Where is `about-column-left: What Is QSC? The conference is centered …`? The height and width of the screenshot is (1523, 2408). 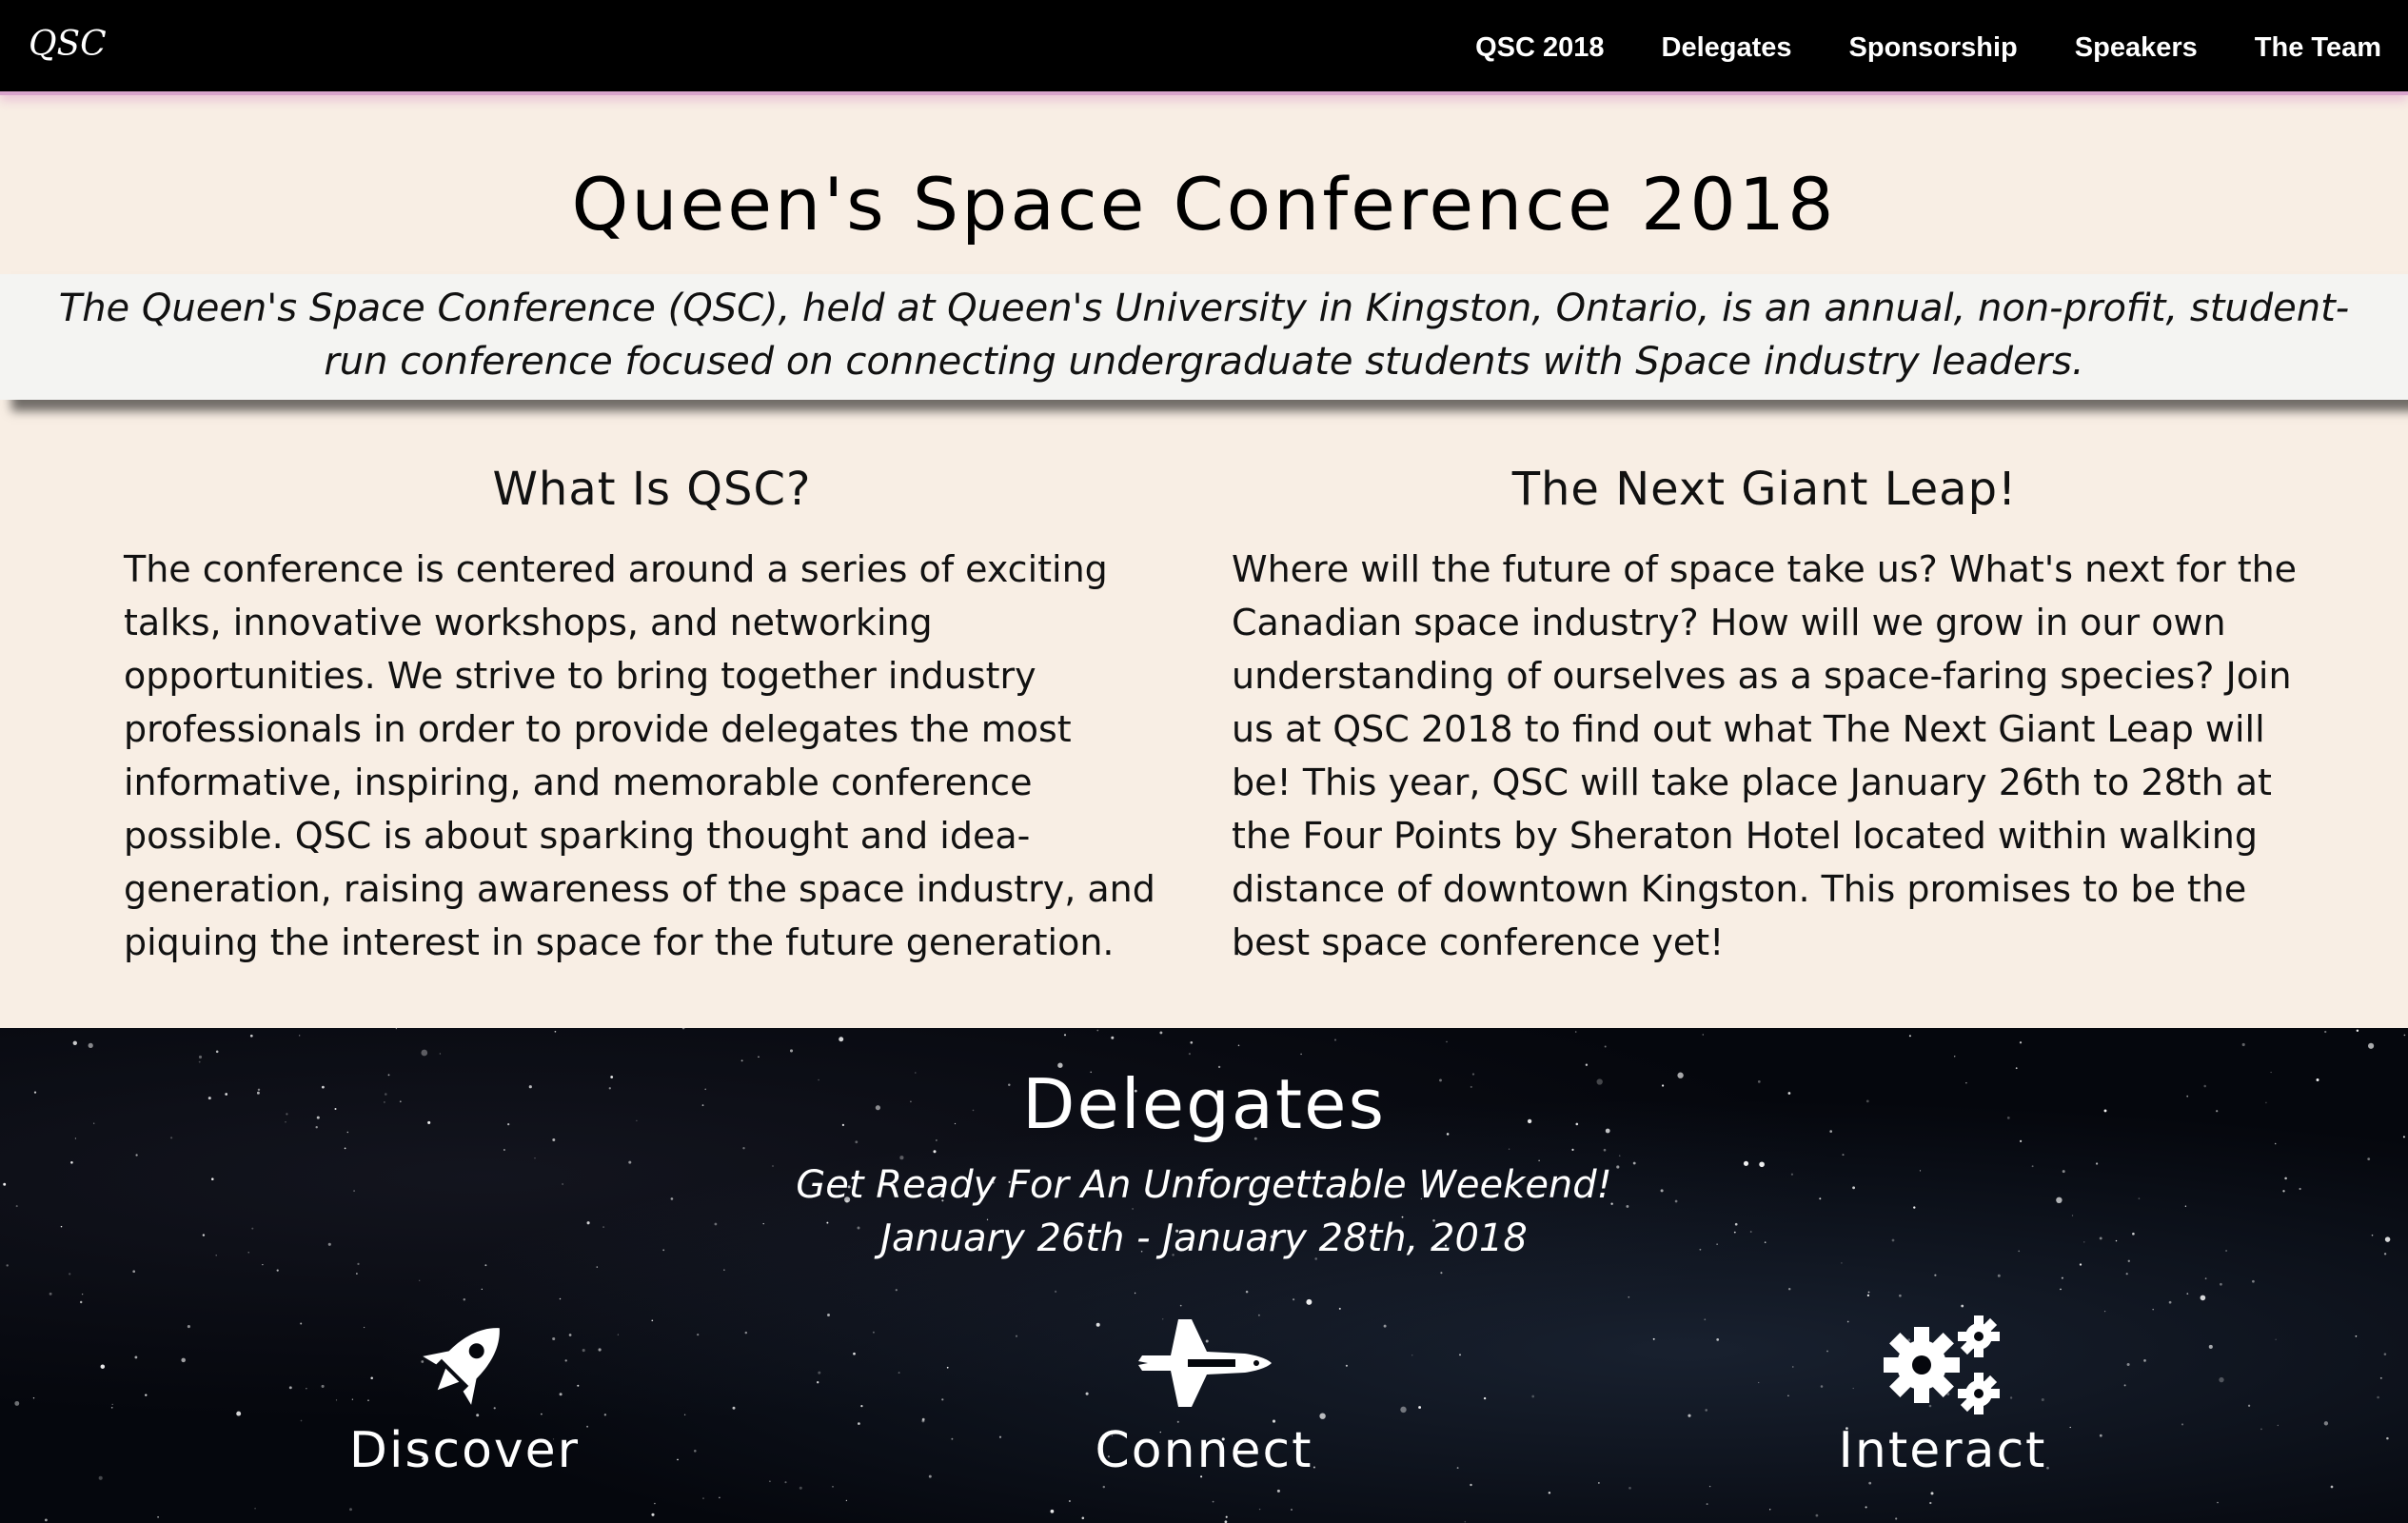
about-column-left: What Is QSC? The conference is centered … is located at coordinates (652, 716).